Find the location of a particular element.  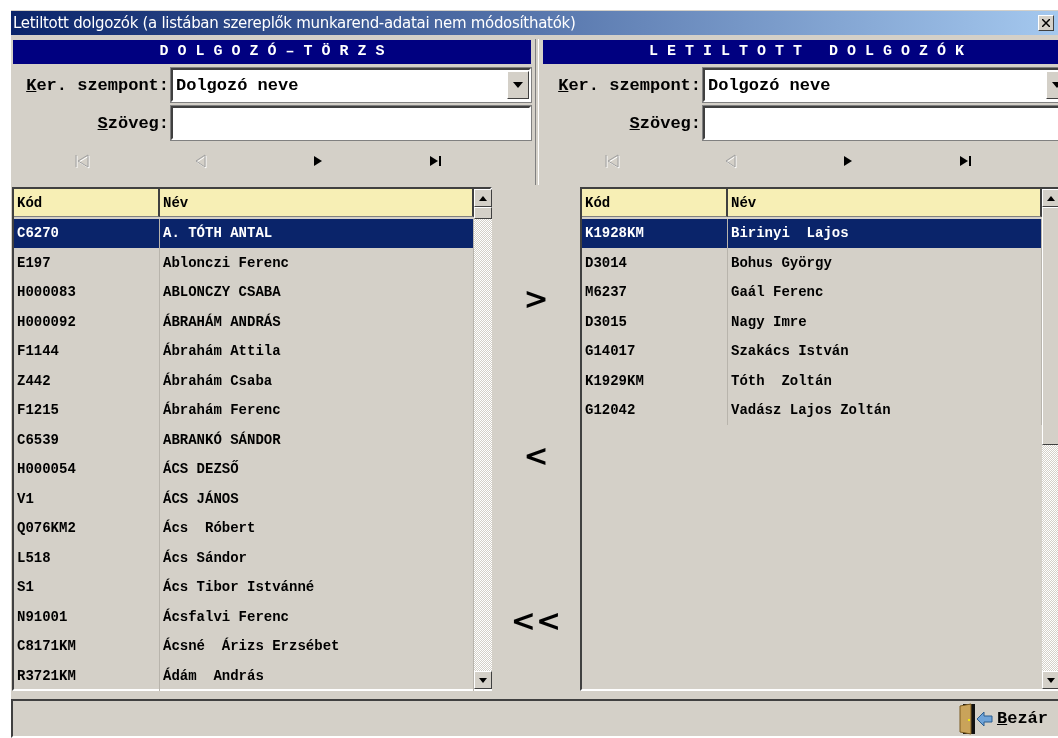

panel-header: D O L G O Z Ó – T Ö R Z S is located at coordinates (272, 52).